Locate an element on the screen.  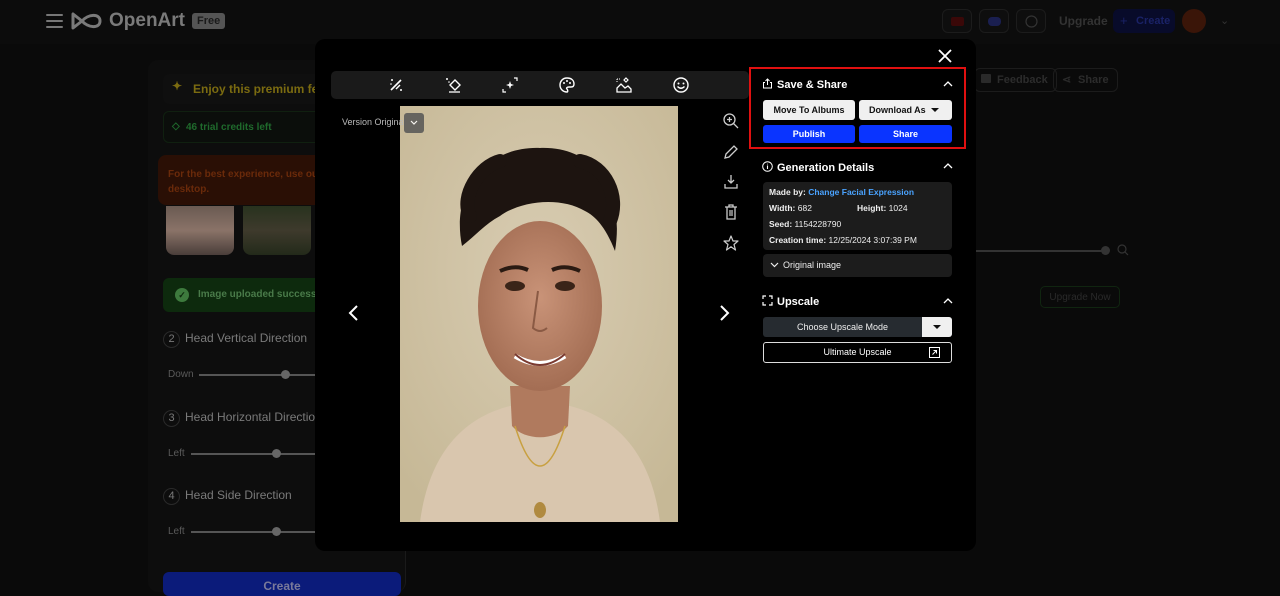
creation-time-label: Creation time: is located at coordinates (798, 240).